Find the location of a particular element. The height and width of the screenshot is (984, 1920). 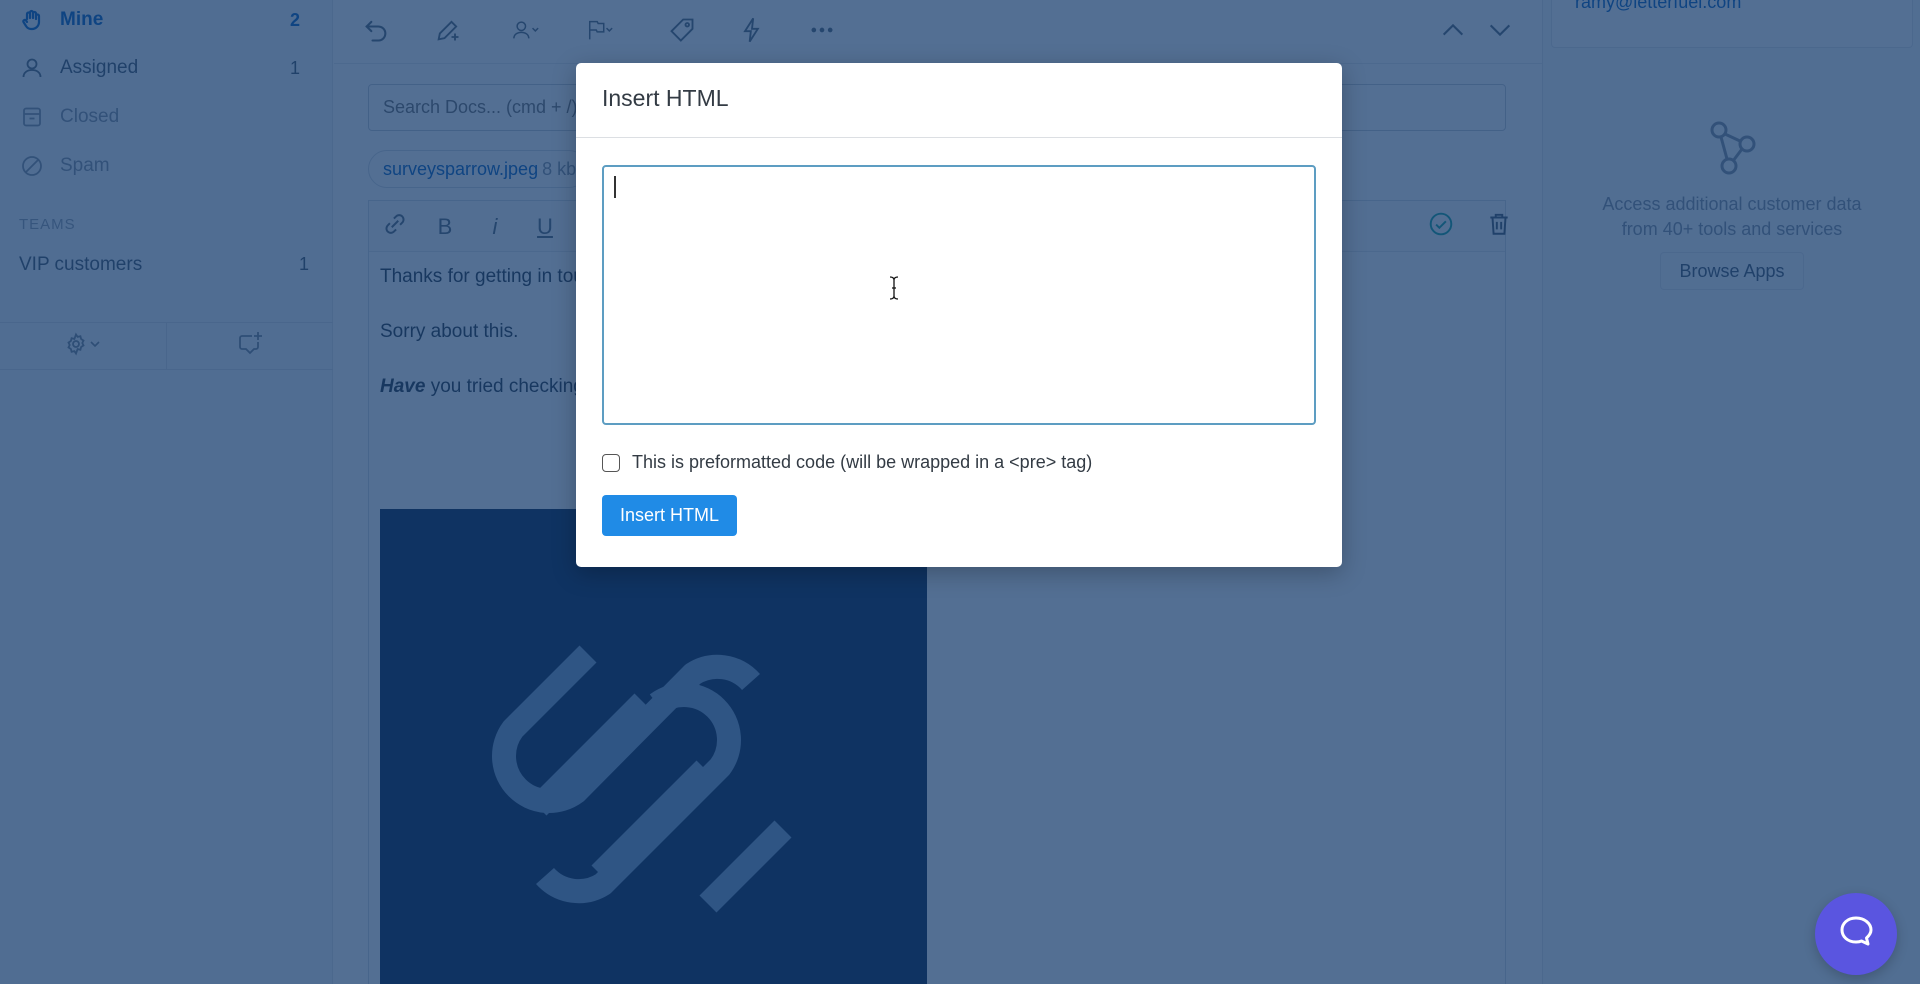

text-caret is located at coordinates (615, 187).